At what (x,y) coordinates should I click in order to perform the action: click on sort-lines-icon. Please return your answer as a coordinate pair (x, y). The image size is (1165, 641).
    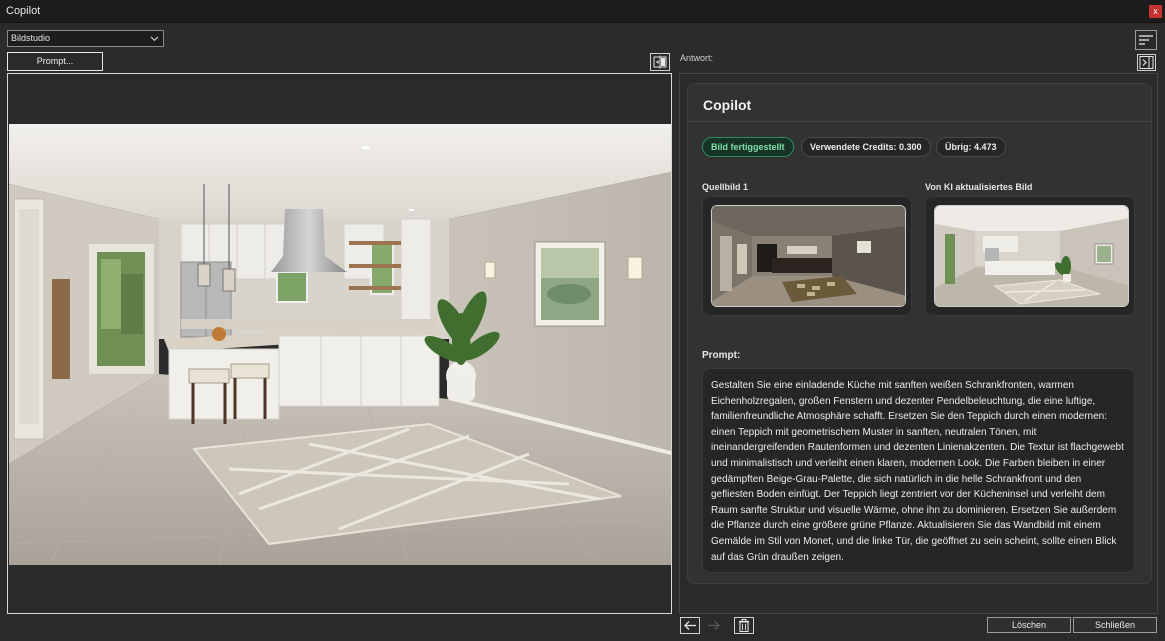
    Looking at the image, I should click on (1146, 40).